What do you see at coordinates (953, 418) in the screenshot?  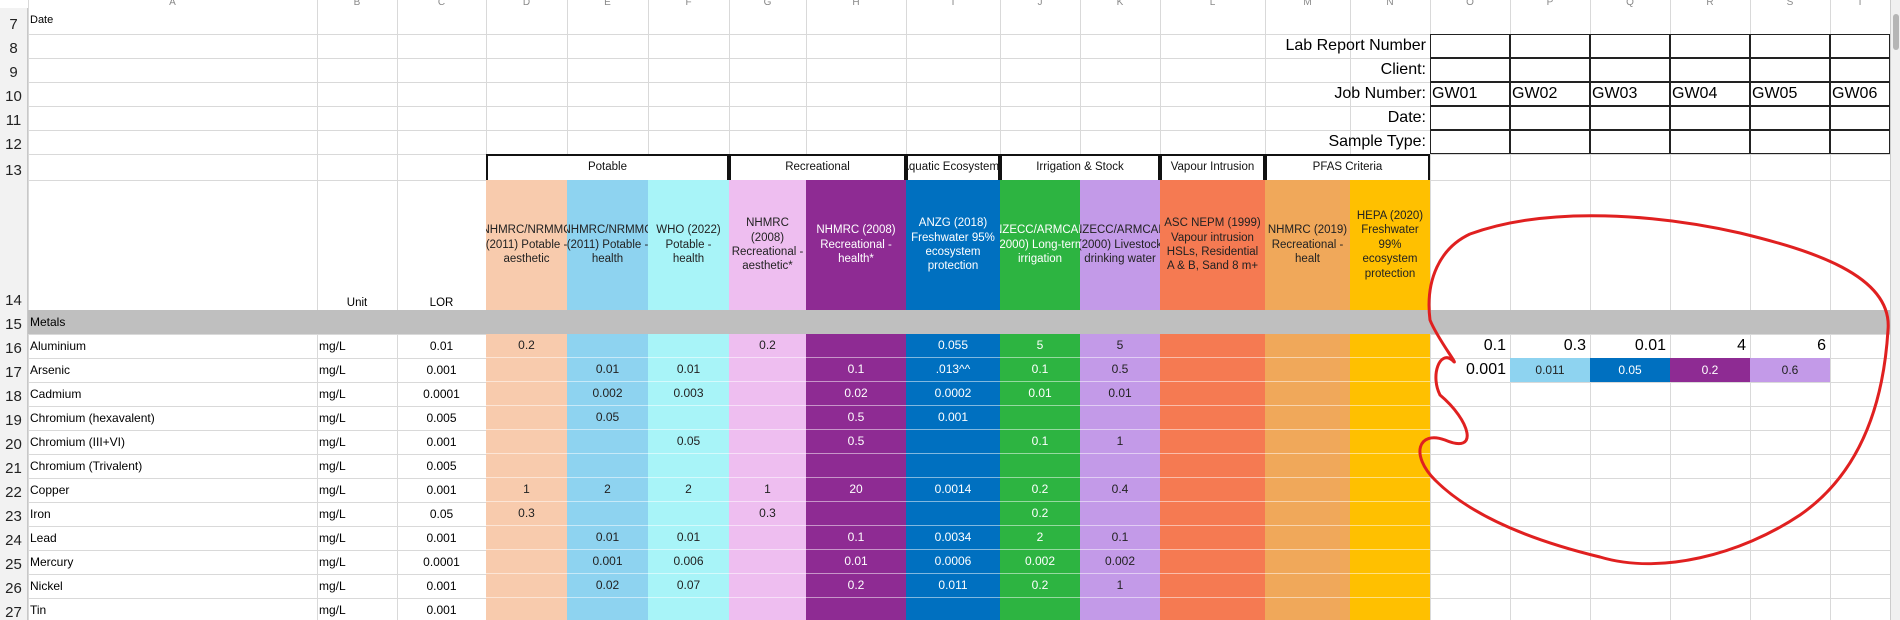 I see `criteria-value-i: 0.001` at bounding box center [953, 418].